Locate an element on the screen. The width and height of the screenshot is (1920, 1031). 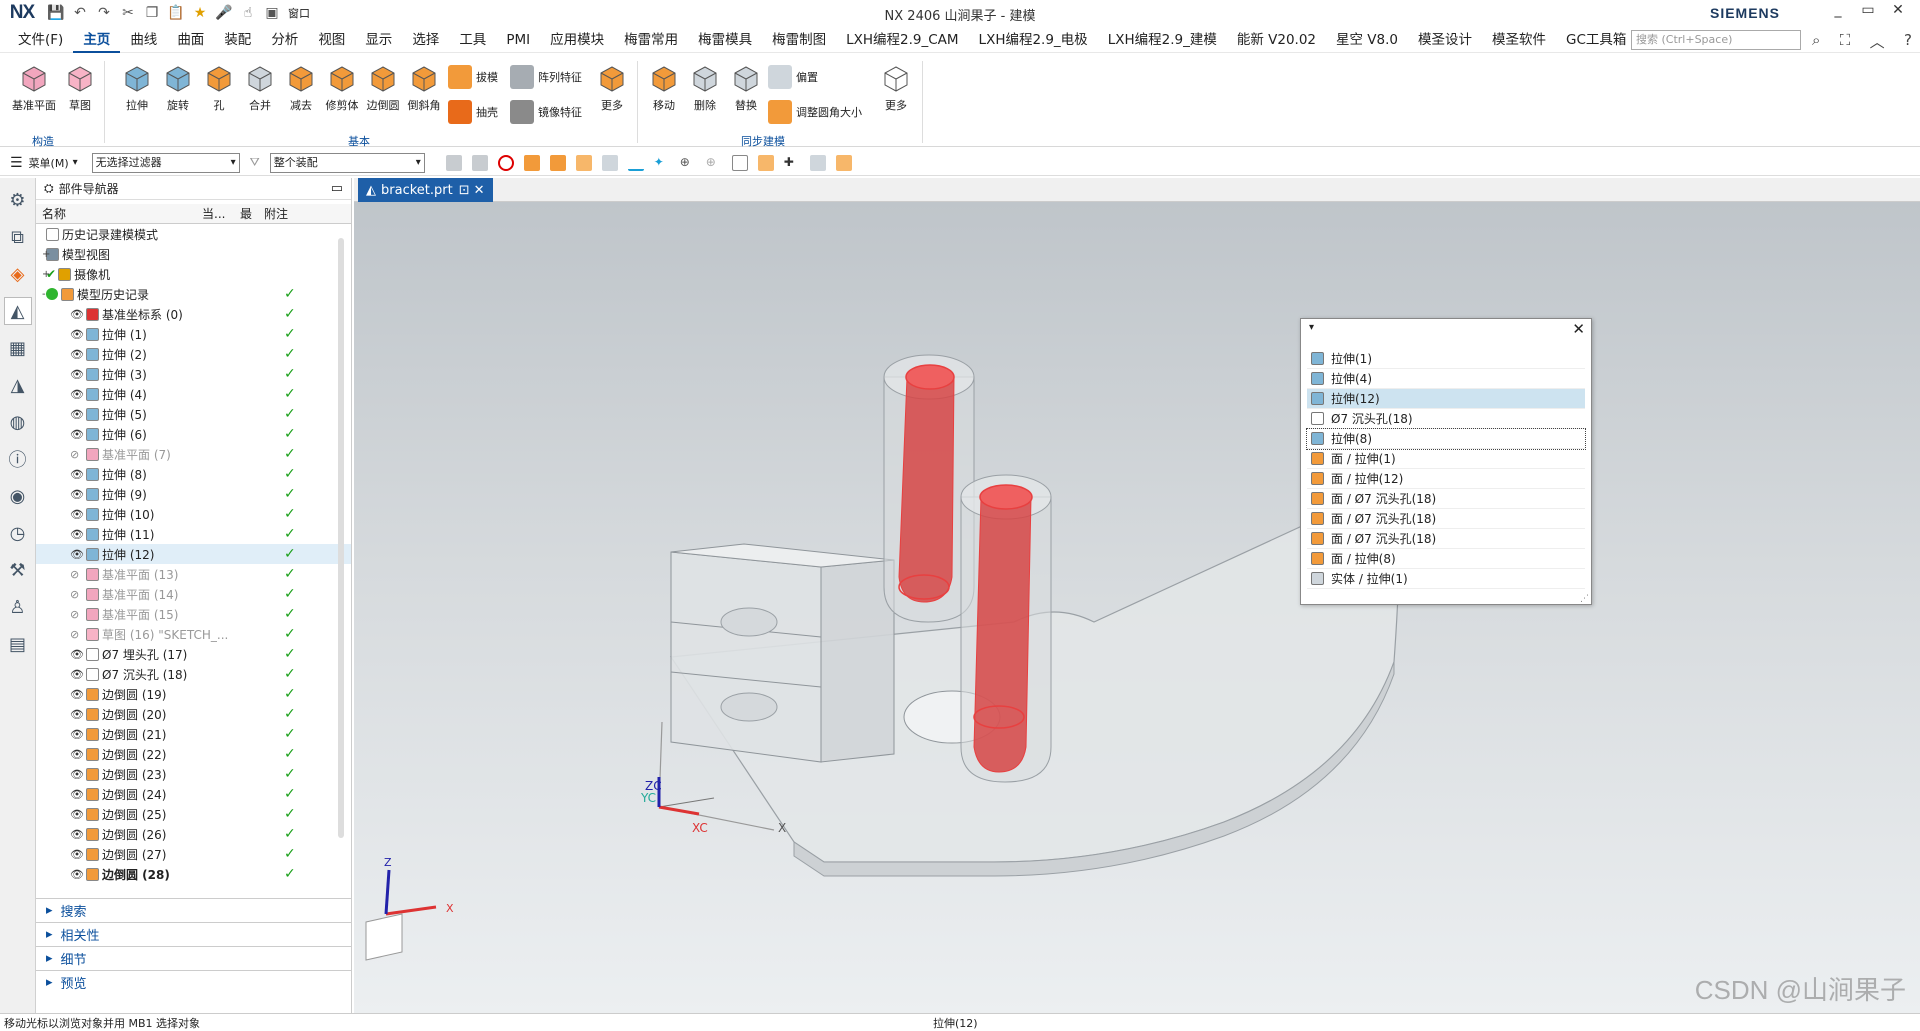
ribbon-btn-ribbon-basic-0: 拉伸 is located at coordinates (137, 87).